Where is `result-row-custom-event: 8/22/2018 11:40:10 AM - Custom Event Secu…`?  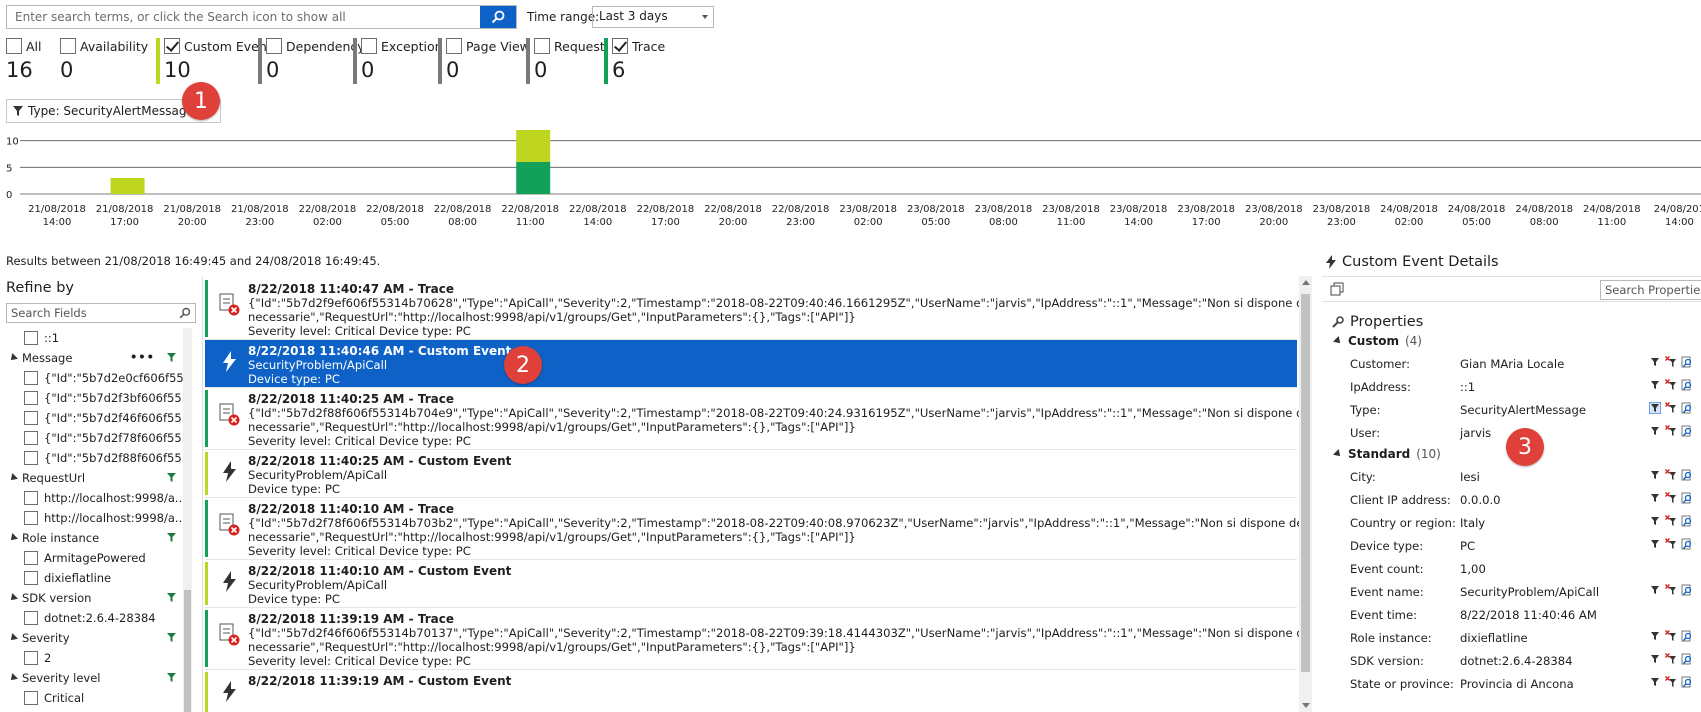
result-row-custom-event: 8/22/2018 11:40:10 AM - Custom Event Secu… is located at coordinates (751, 584).